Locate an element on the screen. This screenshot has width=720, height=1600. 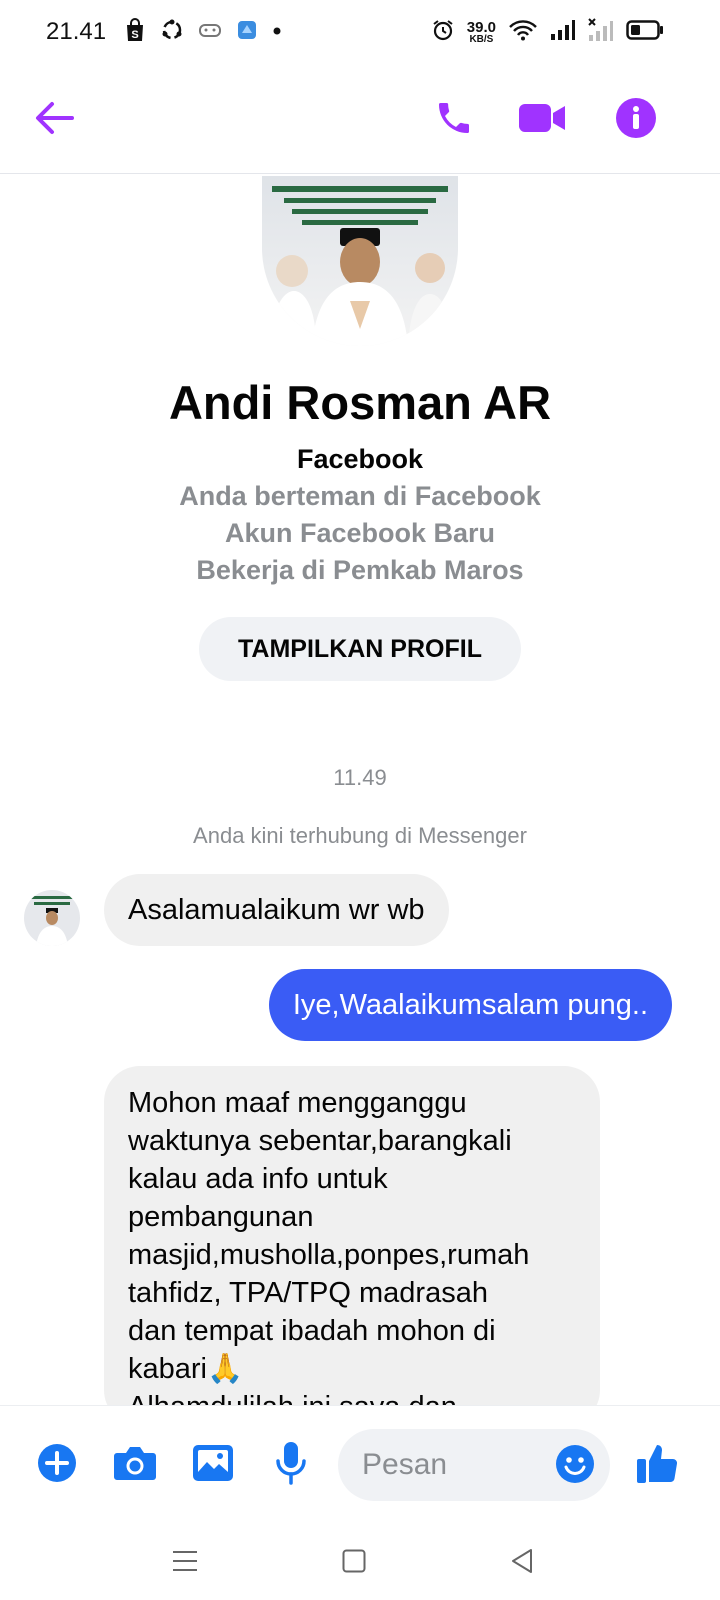
message-bubble-incoming: Asalamualaikum wr wb is located at coordinates (276, 910).